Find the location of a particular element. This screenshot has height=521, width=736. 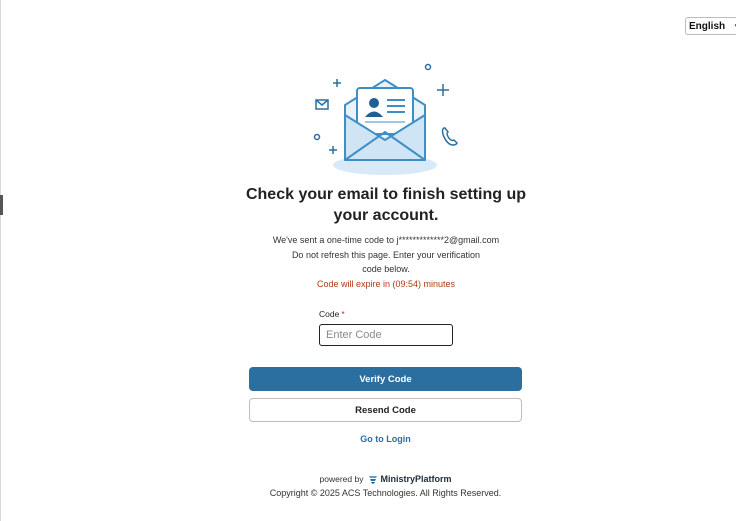

mail-icon is located at coordinates (322, 104).